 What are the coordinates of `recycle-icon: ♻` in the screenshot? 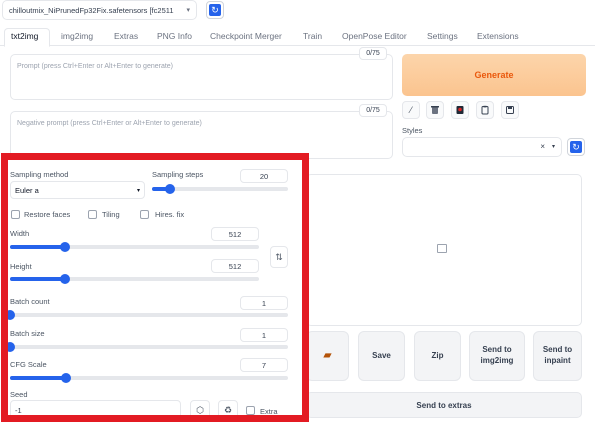 It's located at (228, 409).